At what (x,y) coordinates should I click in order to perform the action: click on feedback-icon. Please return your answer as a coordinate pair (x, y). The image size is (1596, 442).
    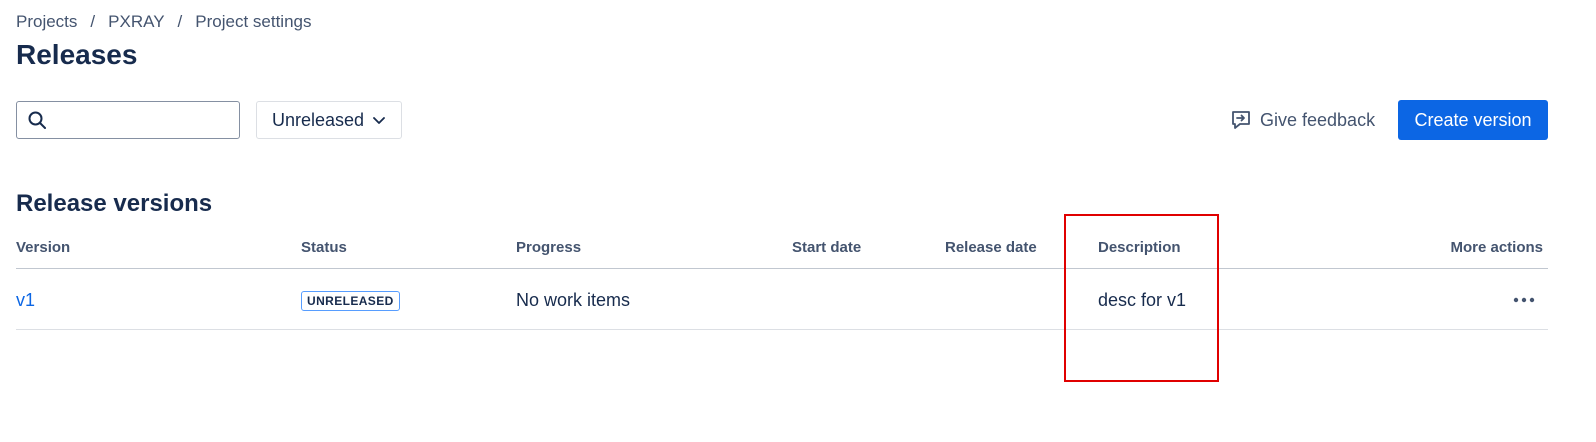
    Looking at the image, I should click on (1241, 120).